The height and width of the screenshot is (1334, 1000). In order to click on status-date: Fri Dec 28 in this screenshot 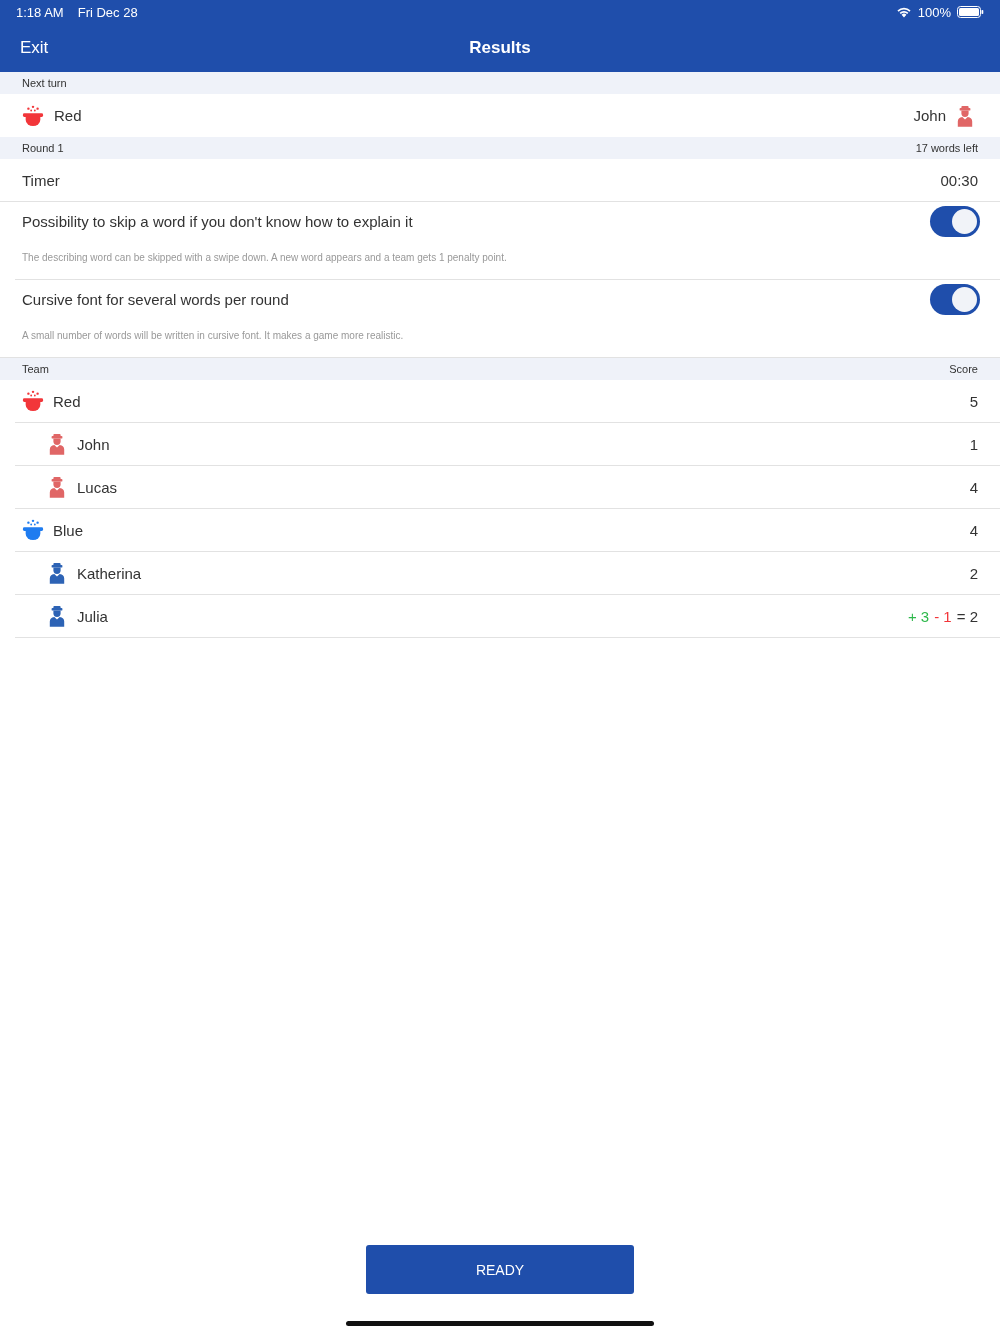, I will do `click(107, 12)`.